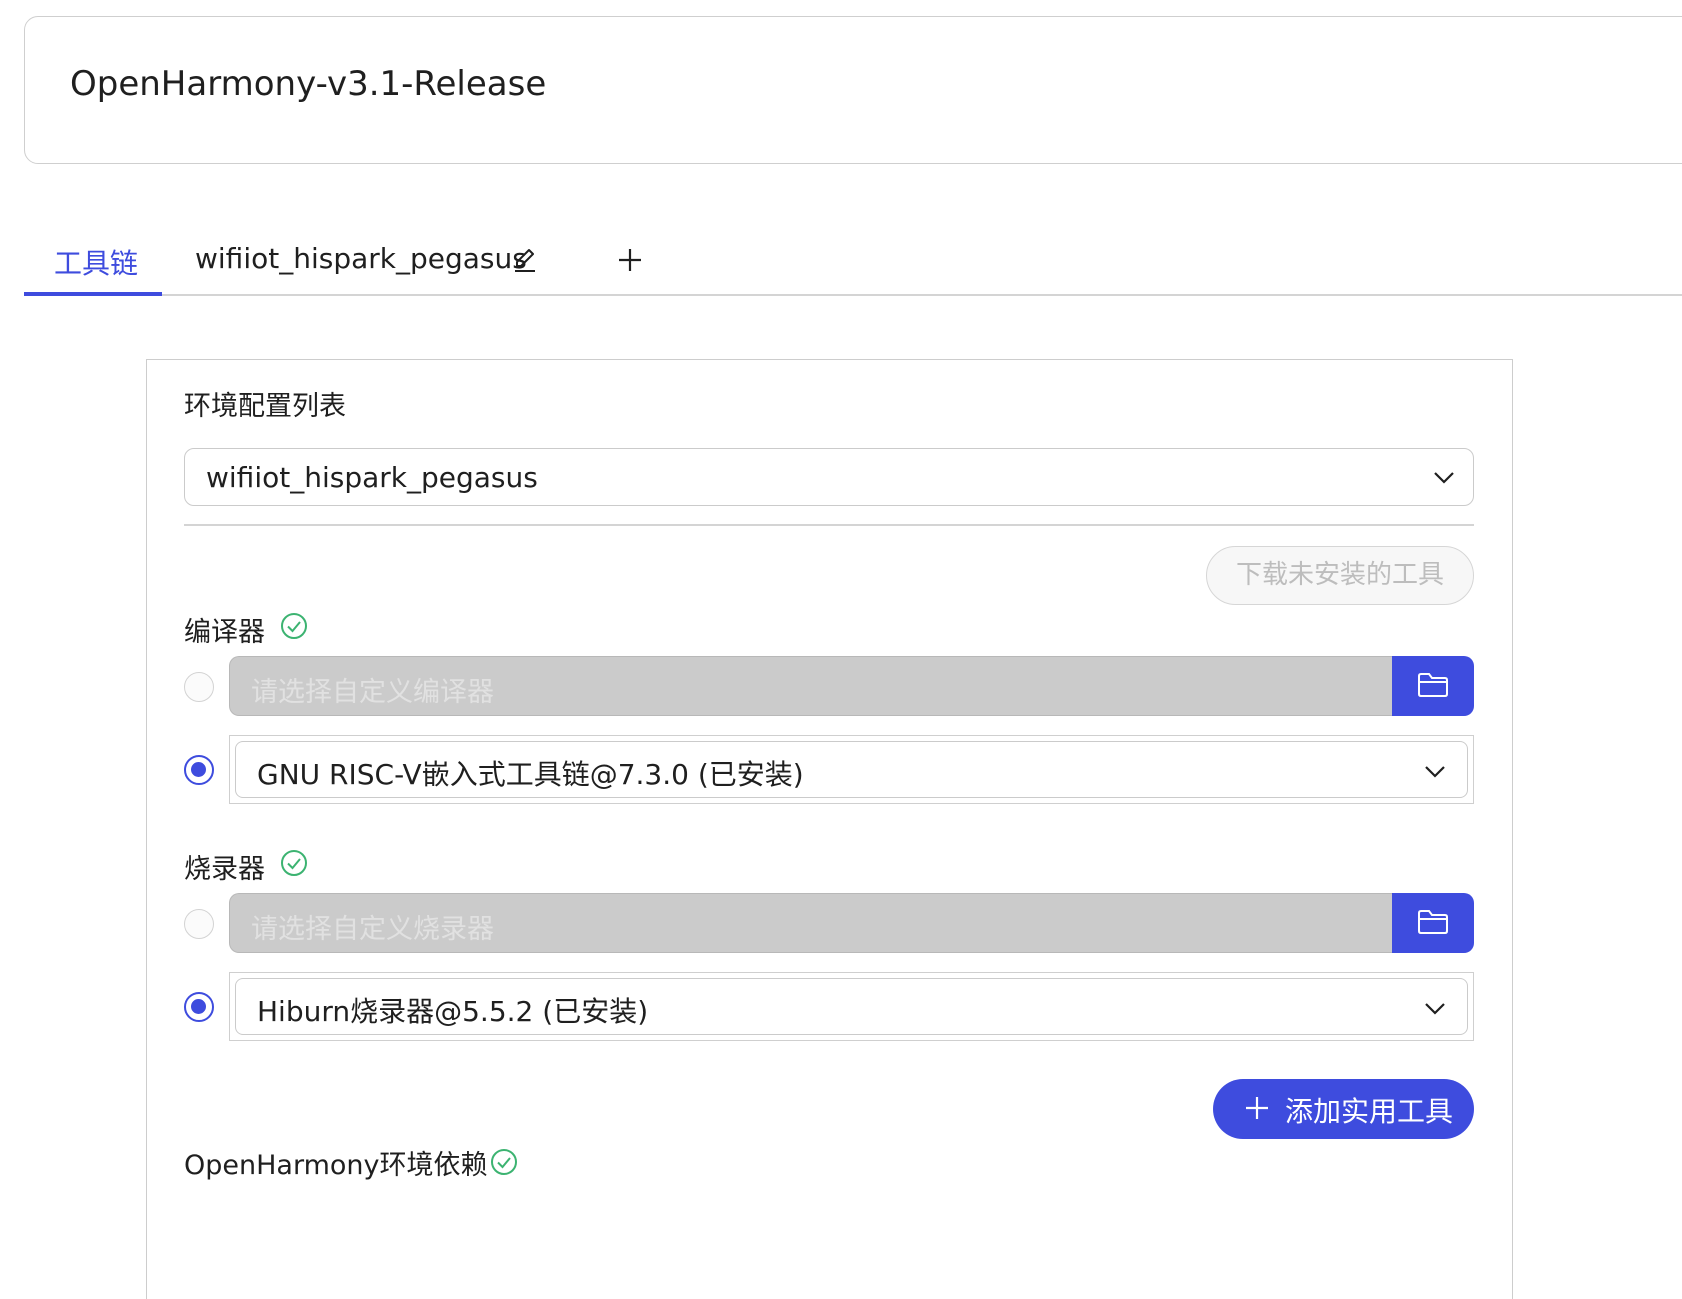  I want to click on tab-toolchain-label: 工具链, so click(96, 263).